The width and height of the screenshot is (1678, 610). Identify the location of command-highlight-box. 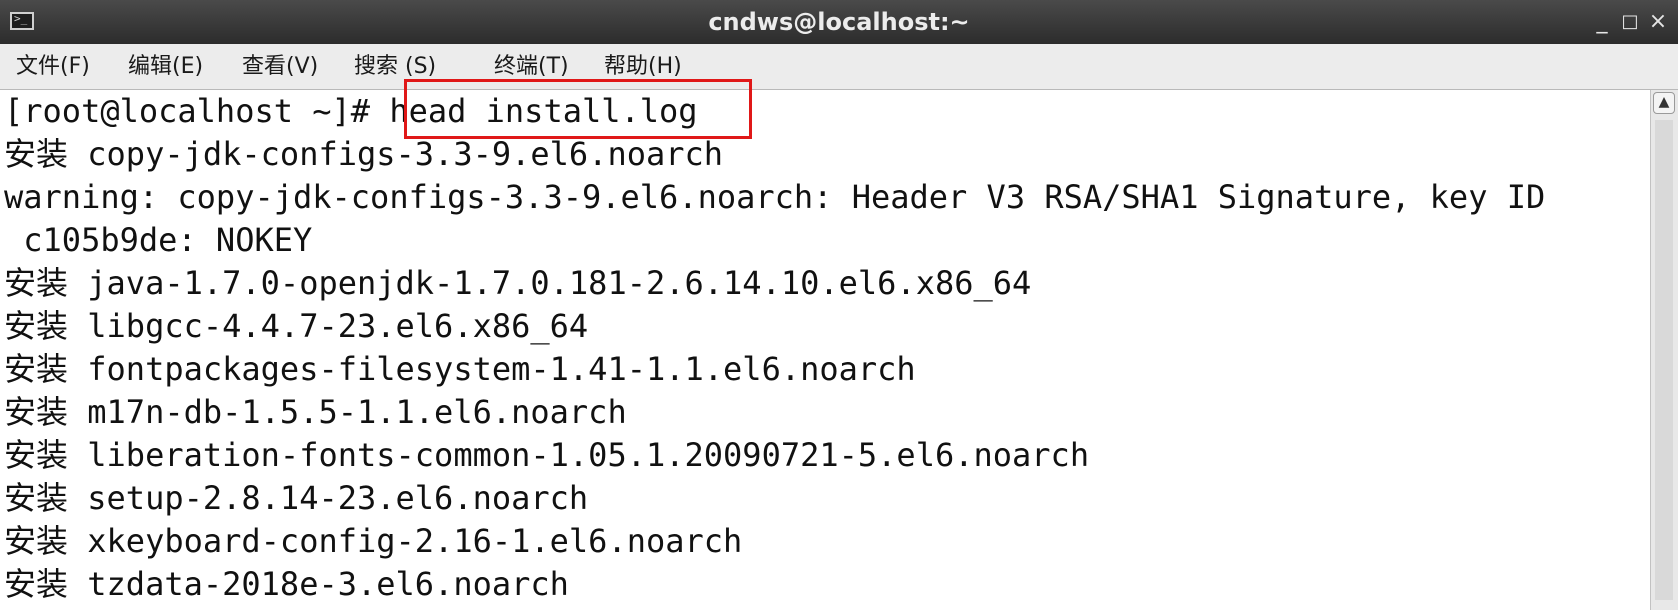
(578, 109).